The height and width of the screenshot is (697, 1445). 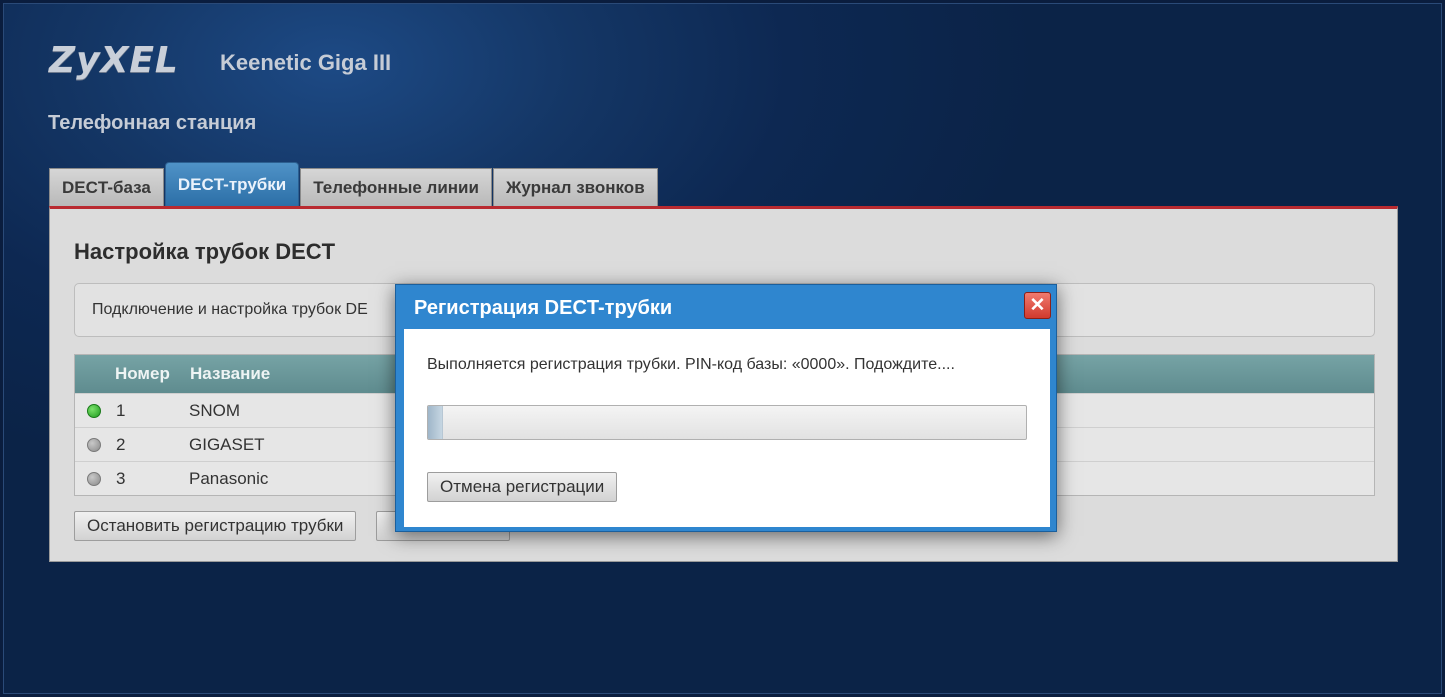 What do you see at coordinates (727, 422) in the screenshot?
I see `registration-progress-bar` at bounding box center [727, 422].